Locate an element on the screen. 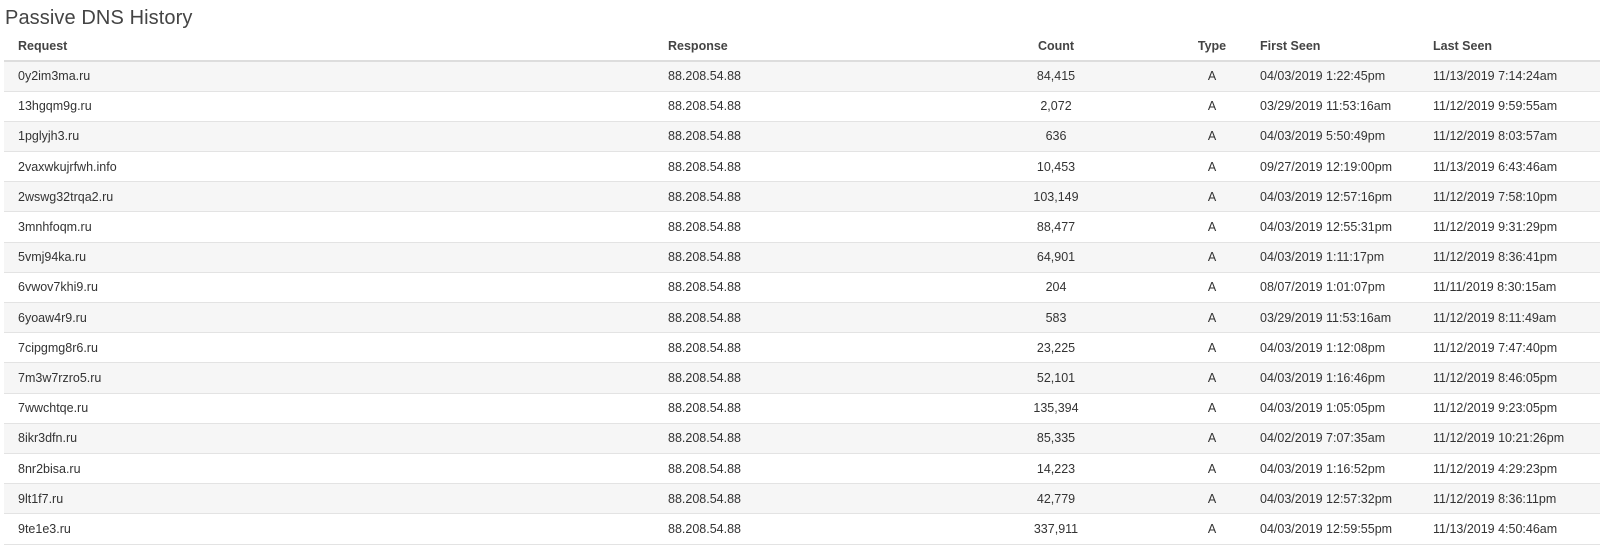 This screenshot has width=1600, height=551. cell-request: 5vmj94ka.ru is located at coordinates (329, 257).